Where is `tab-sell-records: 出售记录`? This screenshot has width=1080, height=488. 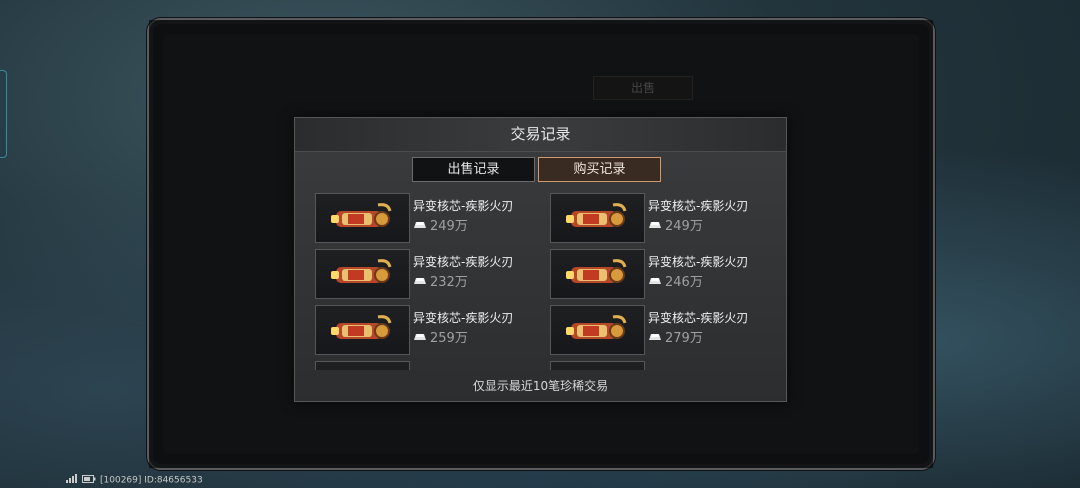 tab-sell-records: 出售记录 is located at coordinates (473, 169).